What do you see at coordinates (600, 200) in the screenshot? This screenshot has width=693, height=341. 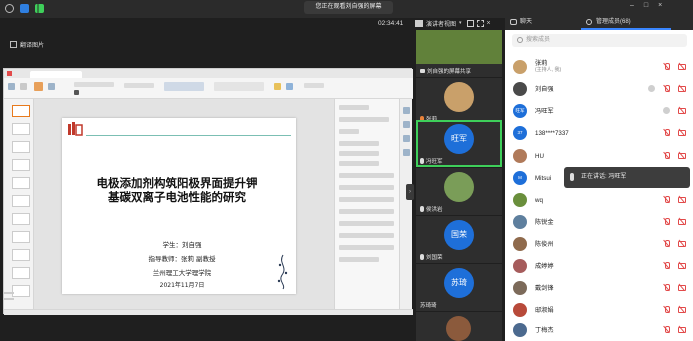 I see `member-row: wq` at bounding box center [600, 200].